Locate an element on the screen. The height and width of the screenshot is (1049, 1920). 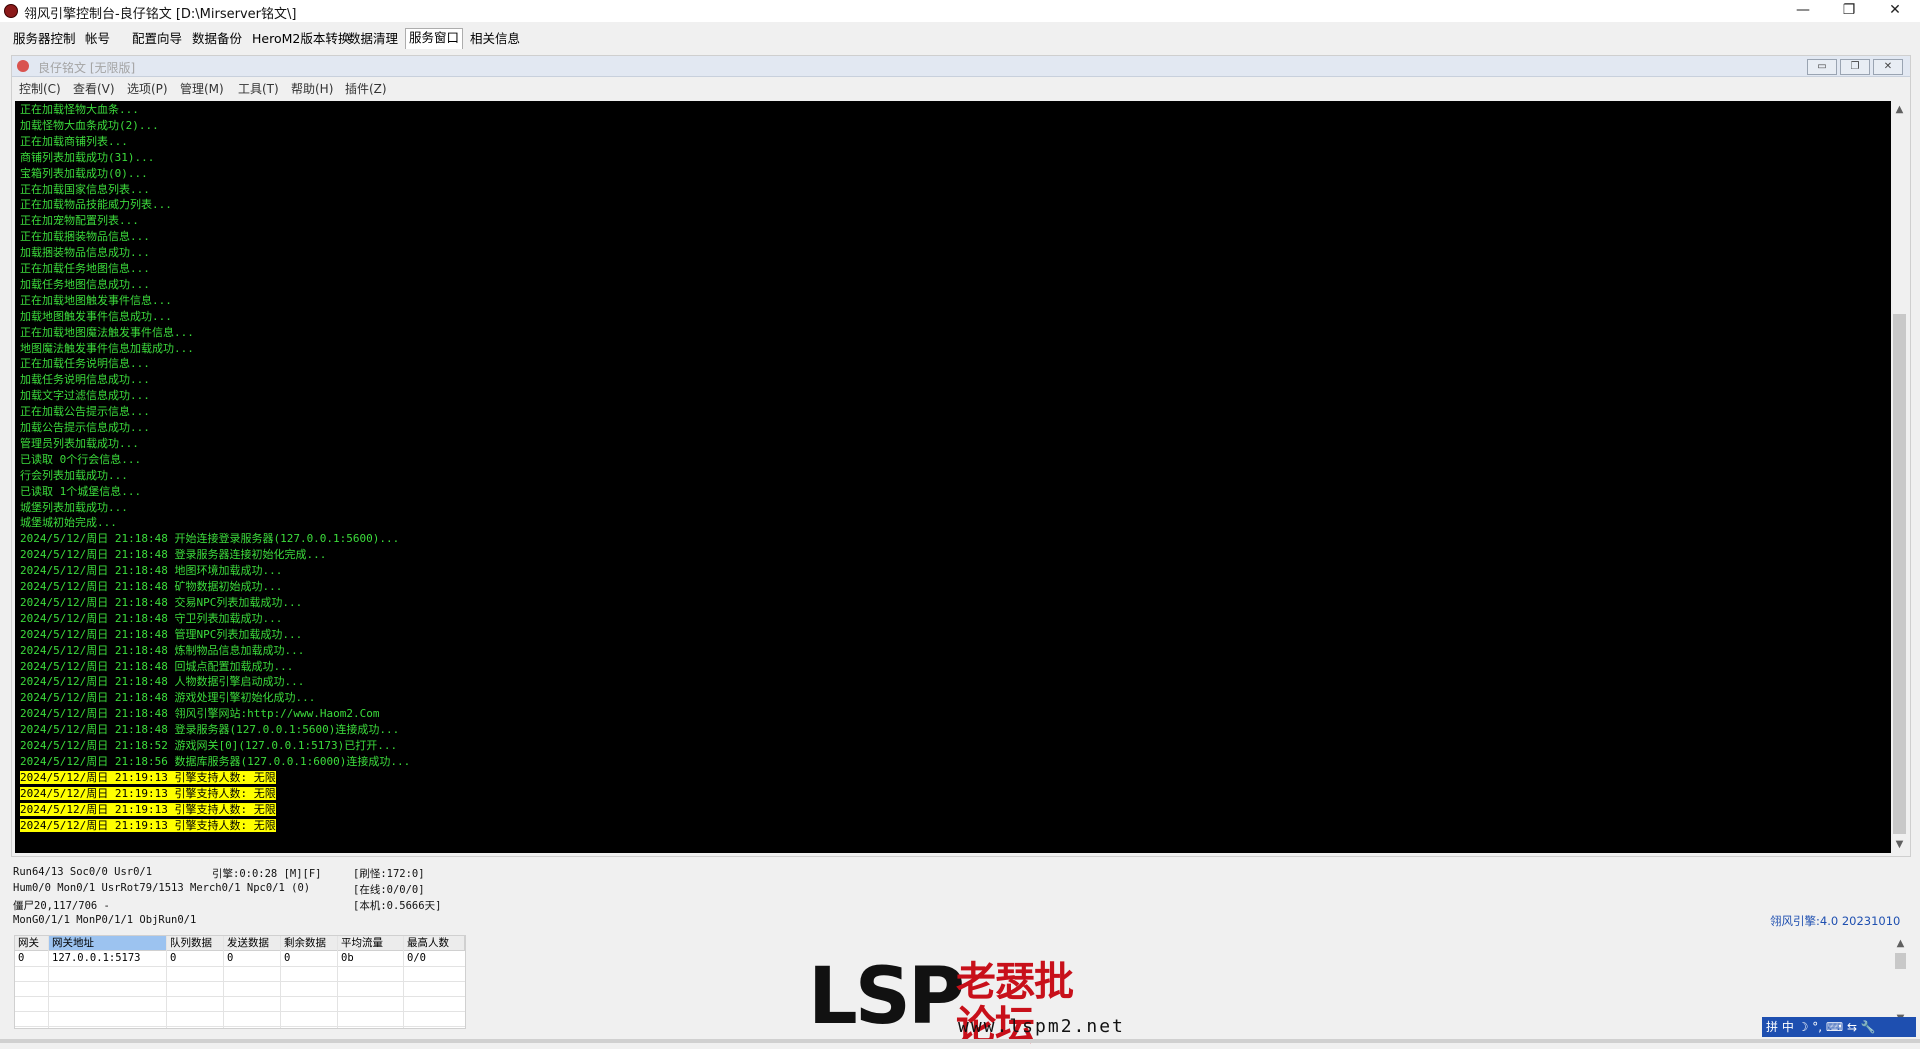
status-local: [本机:0.5666天] is located at coordinates (397, 906).